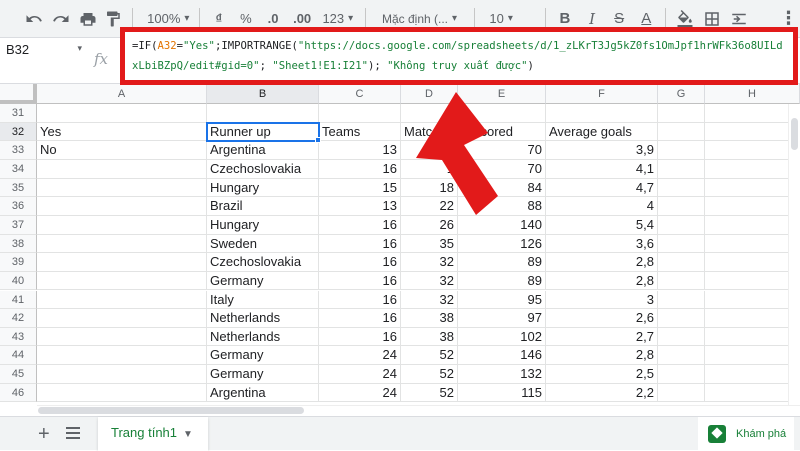 This screenshot has width=800, height=451. What do you see at coordinates (602, 188) in the screenshot?
I see `cell: 4,7` at bounding box center [602, 188].